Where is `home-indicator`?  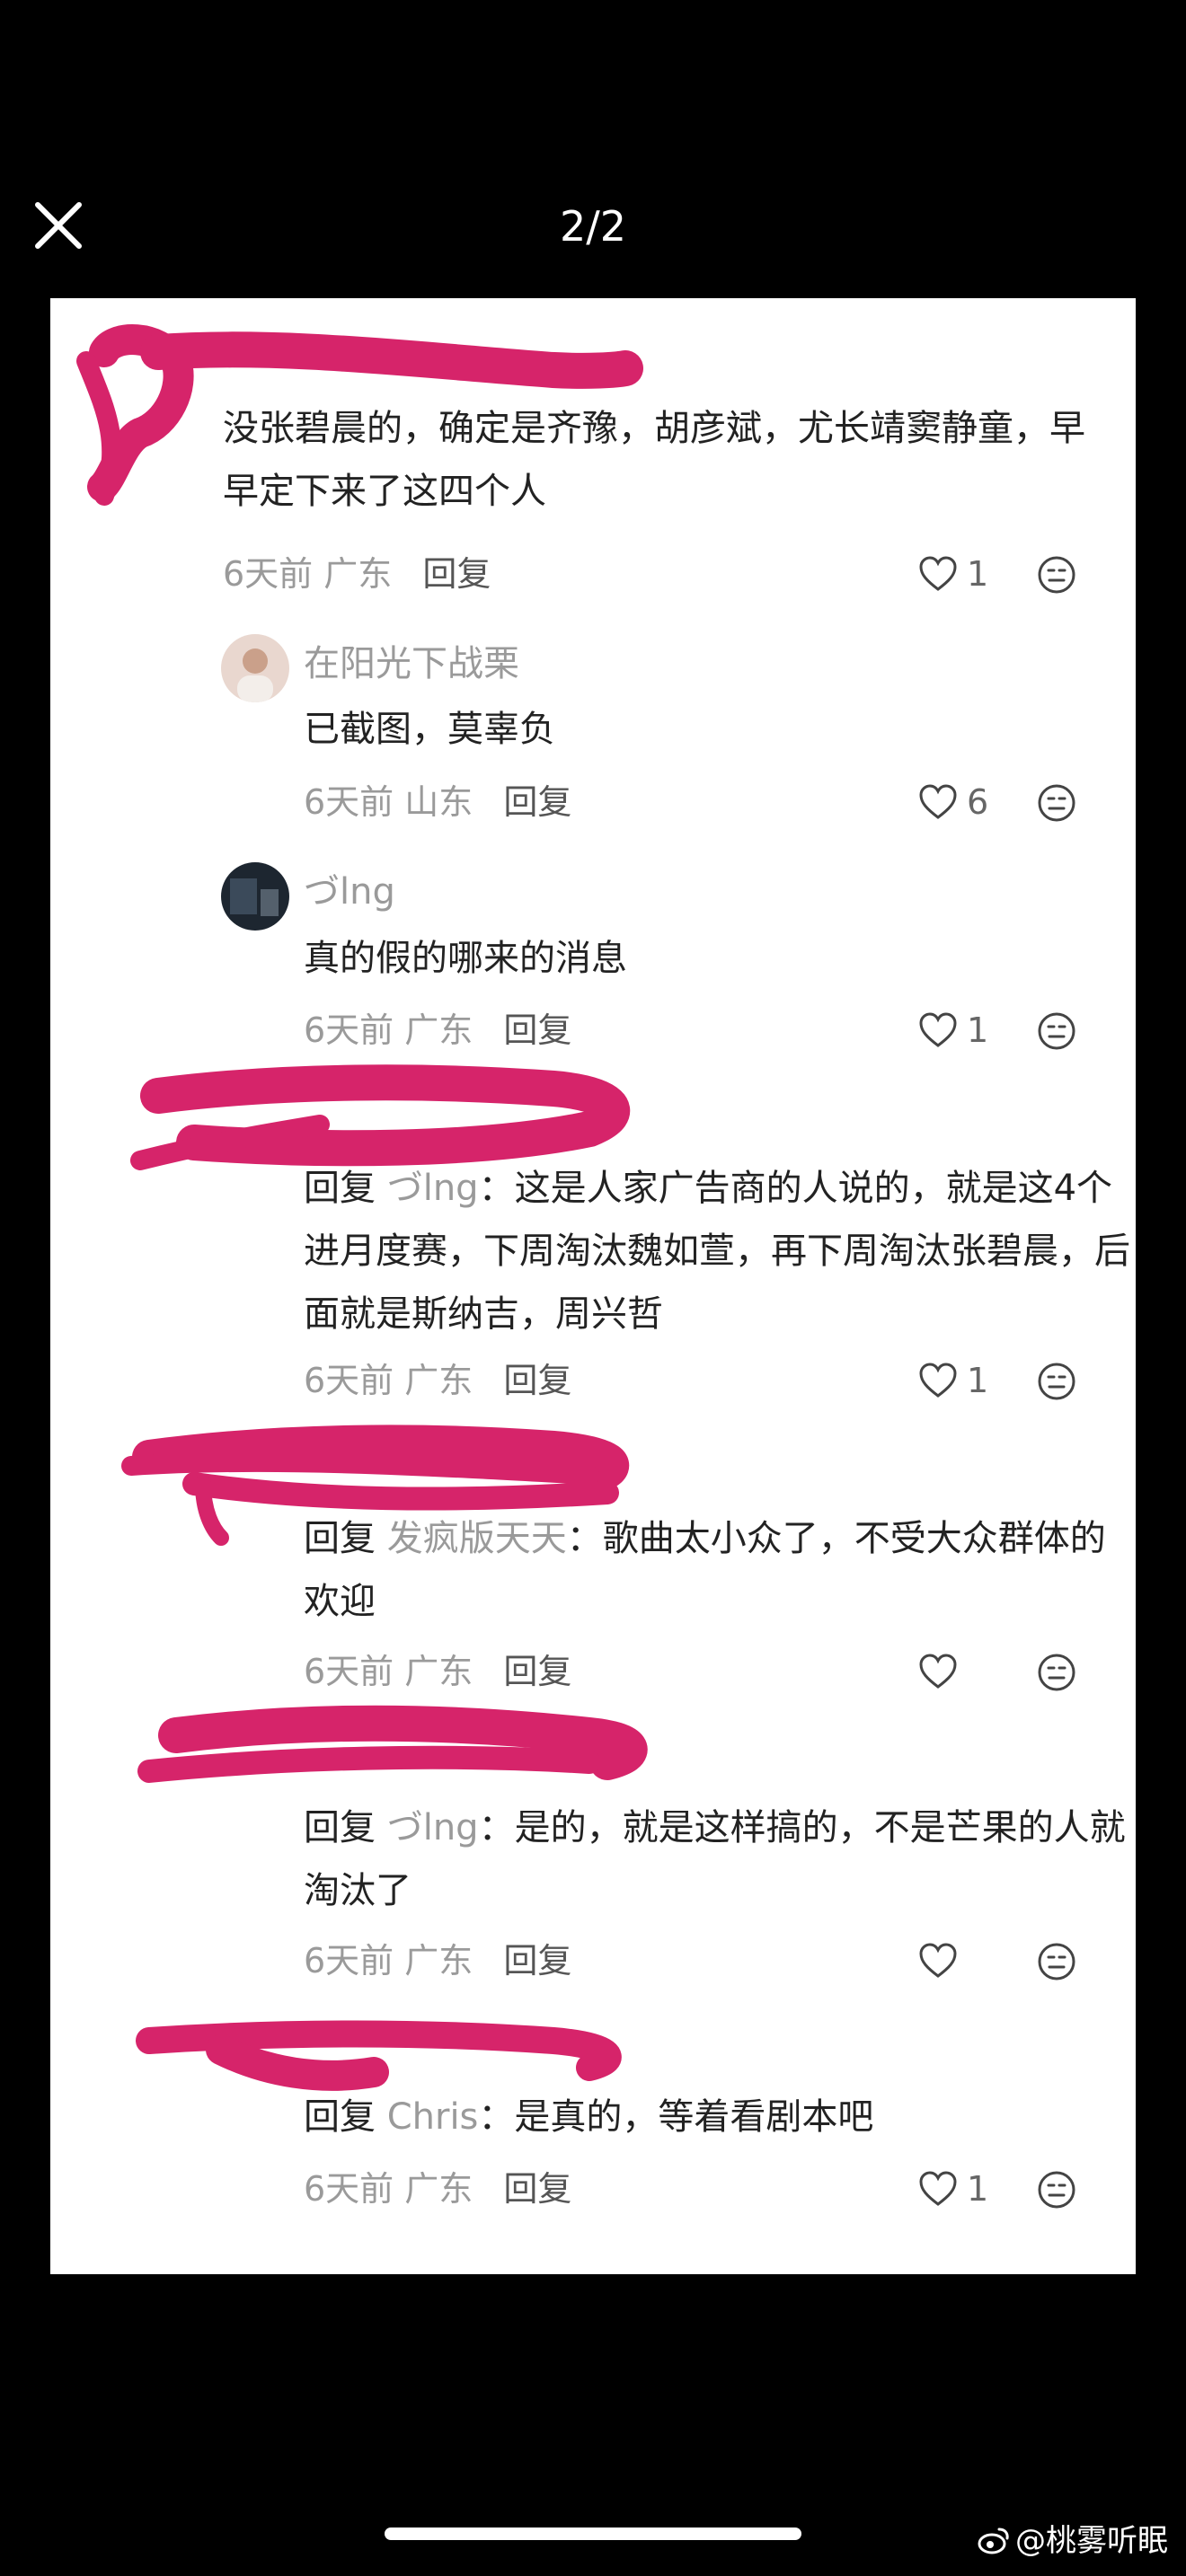
home-indicator is located at coordinates (593, 2533).